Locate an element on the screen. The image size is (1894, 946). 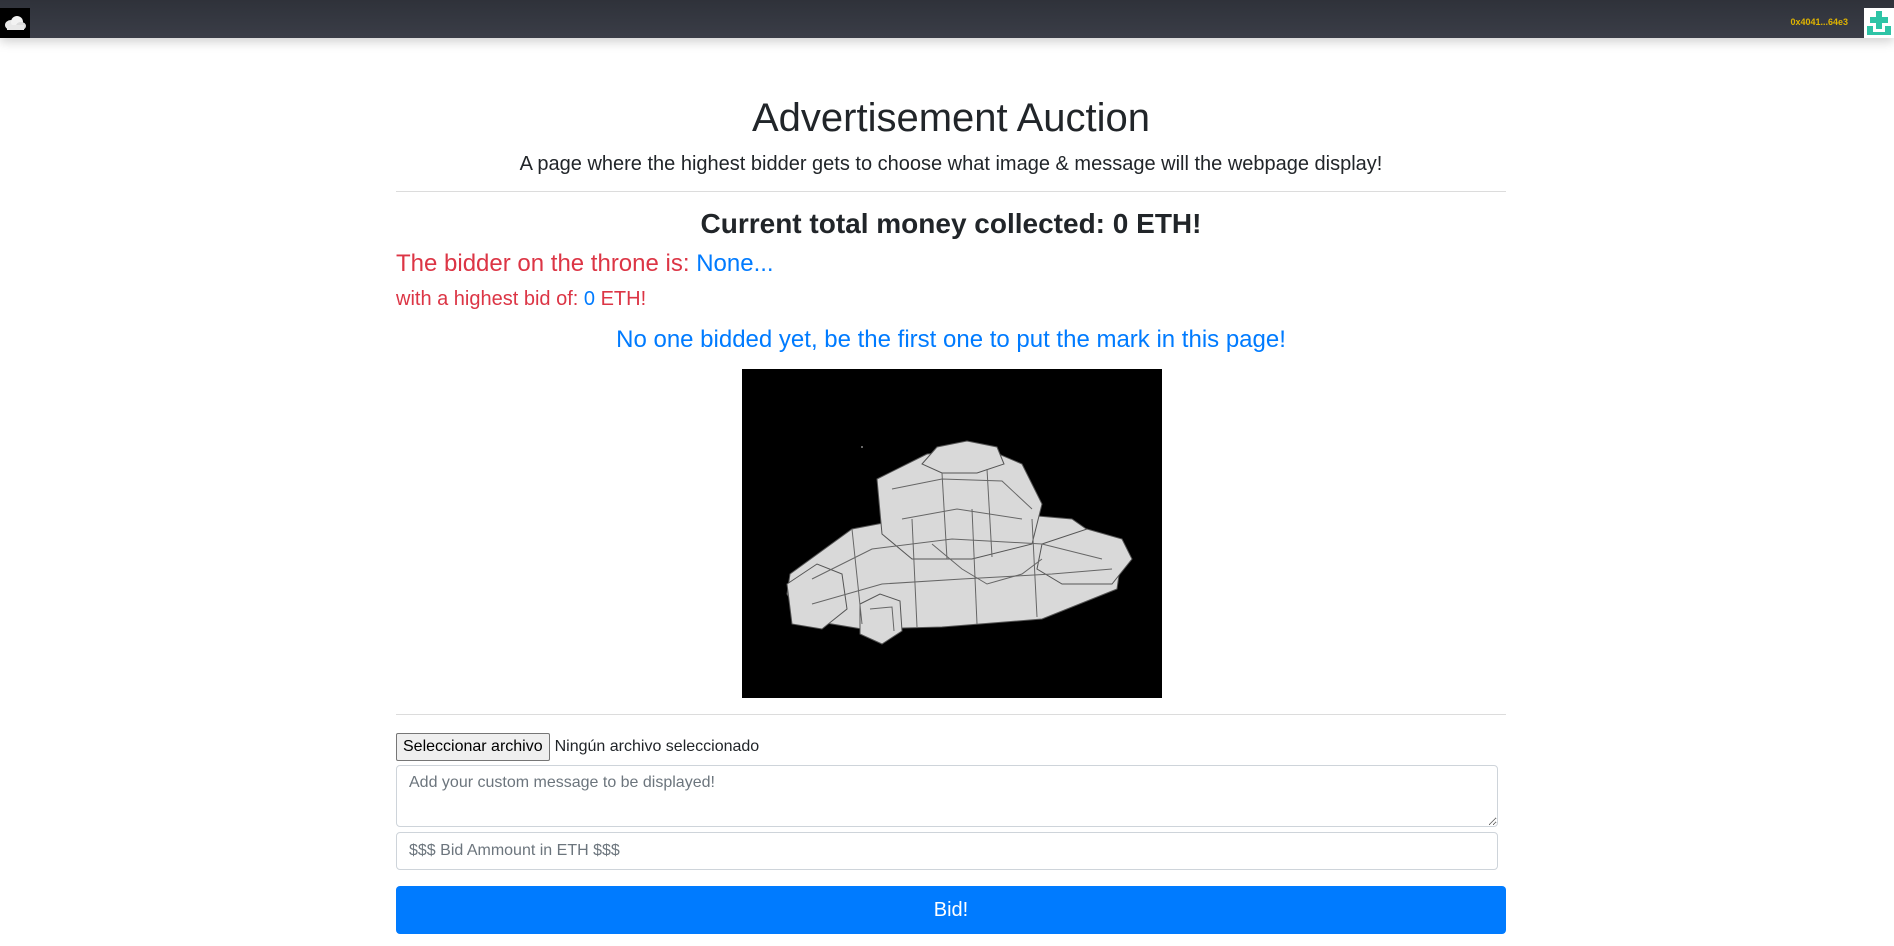
spaceship-wireframe-image is located at coordinates (952, 533).